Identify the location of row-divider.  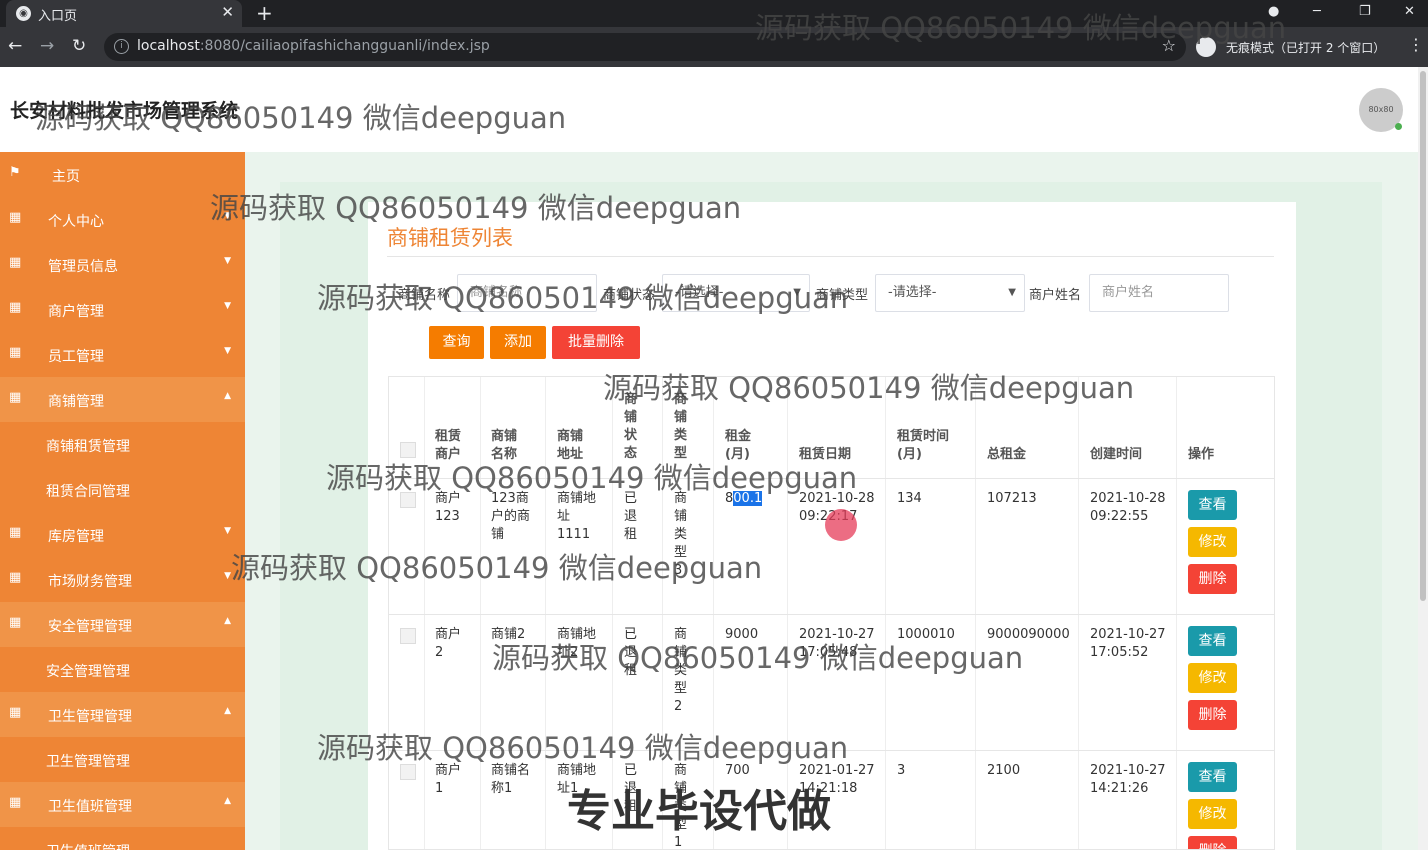
(831, 614).